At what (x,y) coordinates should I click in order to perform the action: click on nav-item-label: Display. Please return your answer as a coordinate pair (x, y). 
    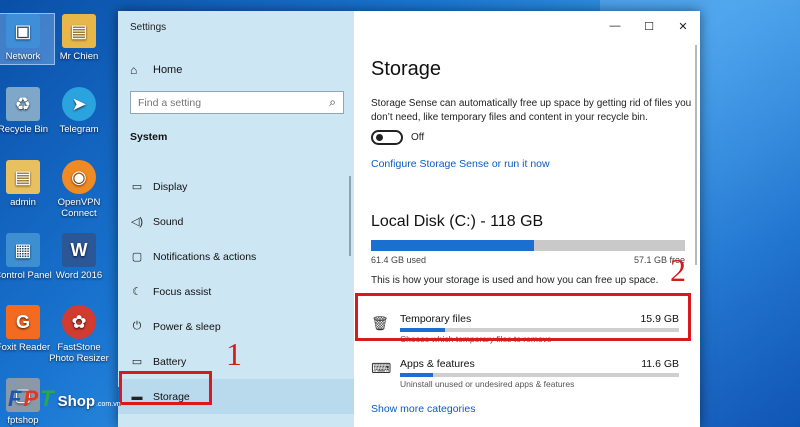
    Looking at the image, I should click on (170, 186).